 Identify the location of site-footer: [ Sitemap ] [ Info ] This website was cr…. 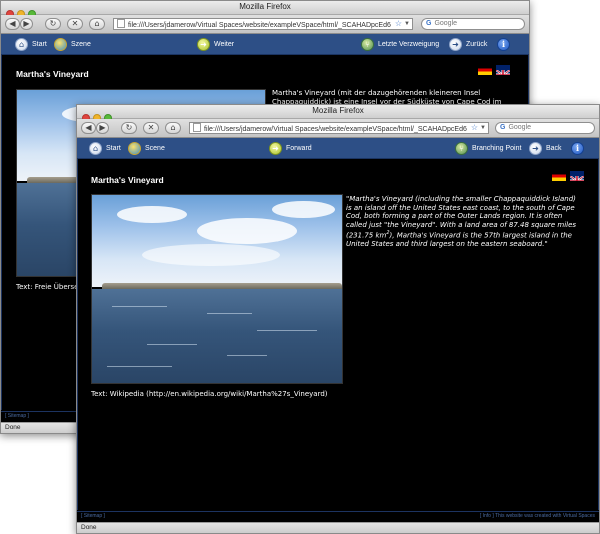
(338, 516).